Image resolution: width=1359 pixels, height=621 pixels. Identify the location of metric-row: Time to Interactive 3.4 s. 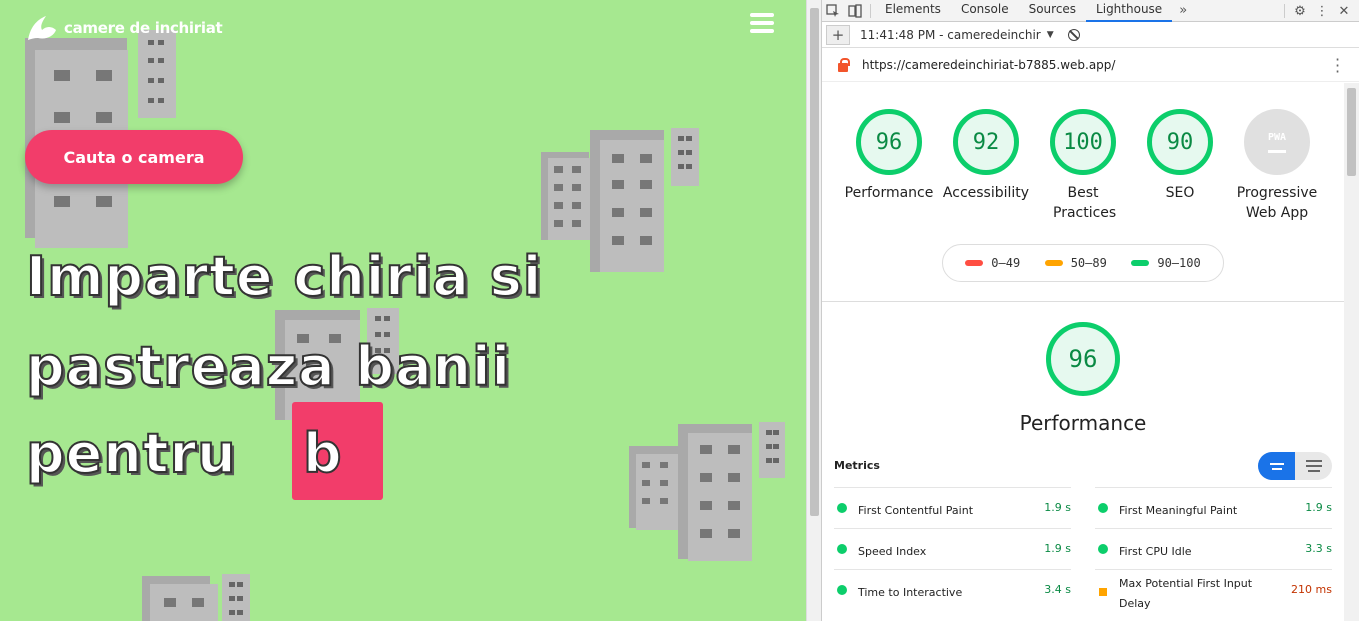
(952, 589).